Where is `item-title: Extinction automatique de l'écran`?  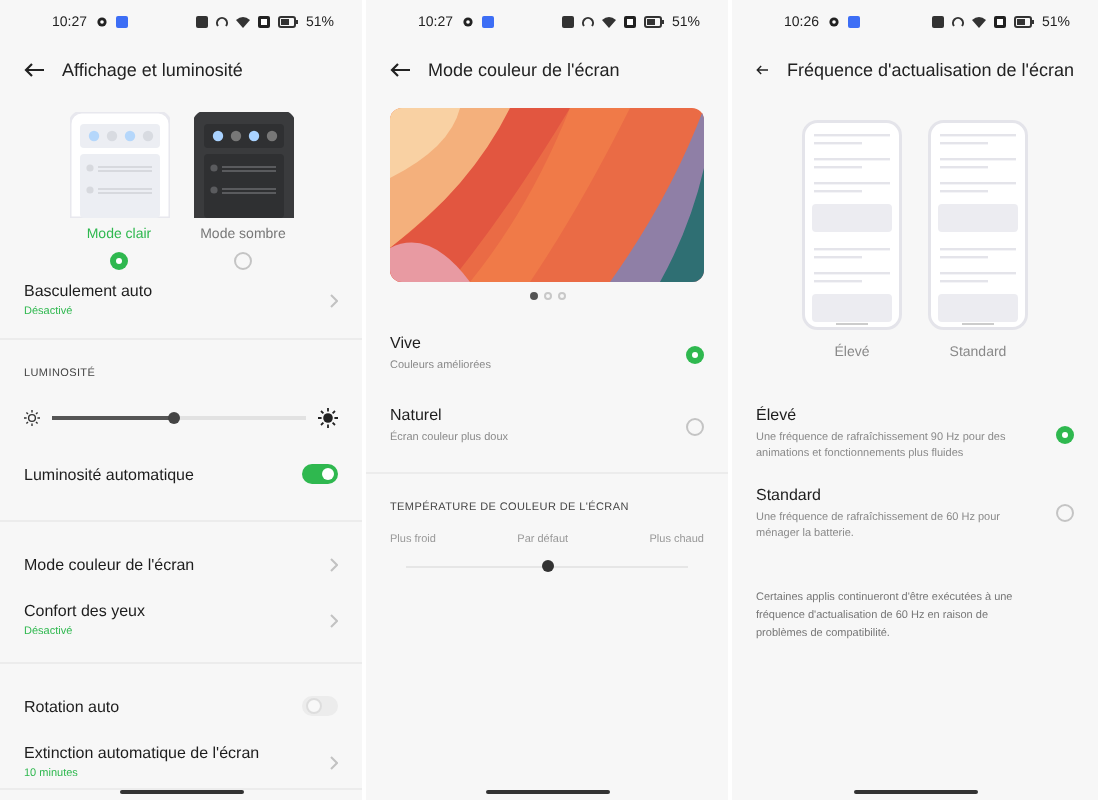 item-title: Extinction automatique de l'écran is located at coordinates (143, 753).